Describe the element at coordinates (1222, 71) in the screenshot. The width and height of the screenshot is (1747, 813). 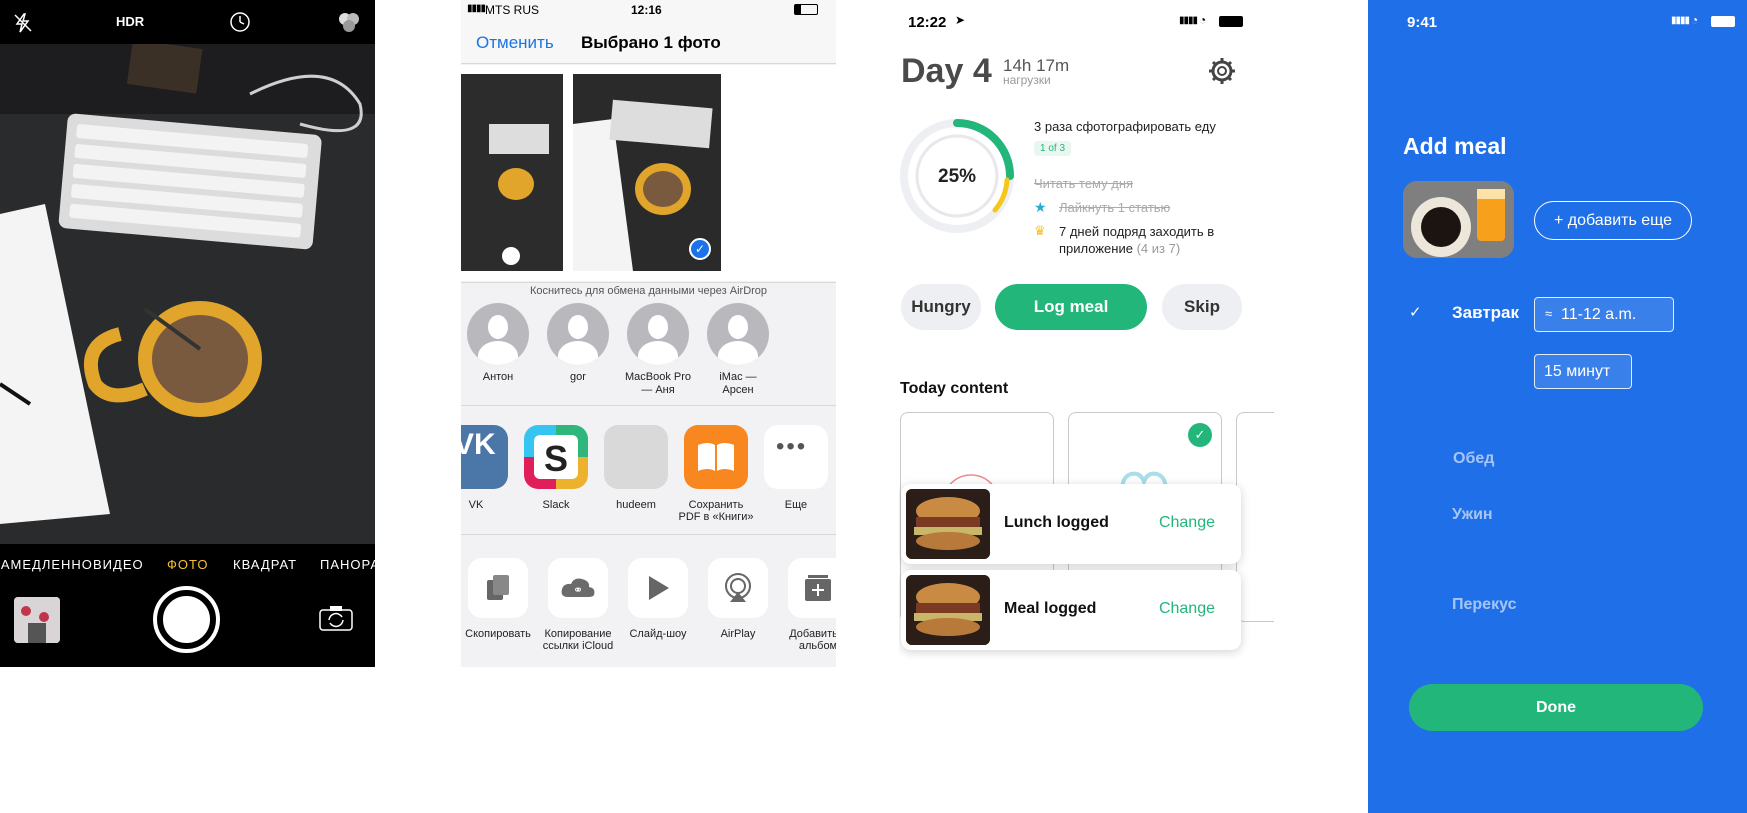
I see `settings-gear-icon` at that location.